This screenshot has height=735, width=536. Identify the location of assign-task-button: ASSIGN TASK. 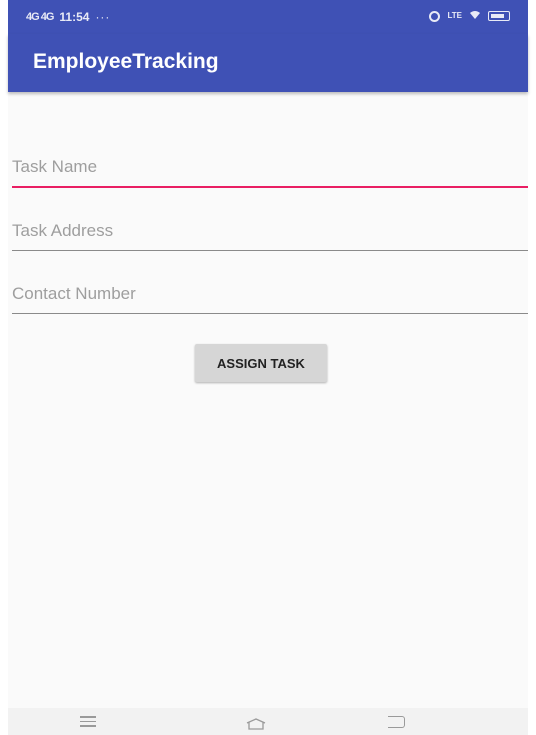
(261, 363).